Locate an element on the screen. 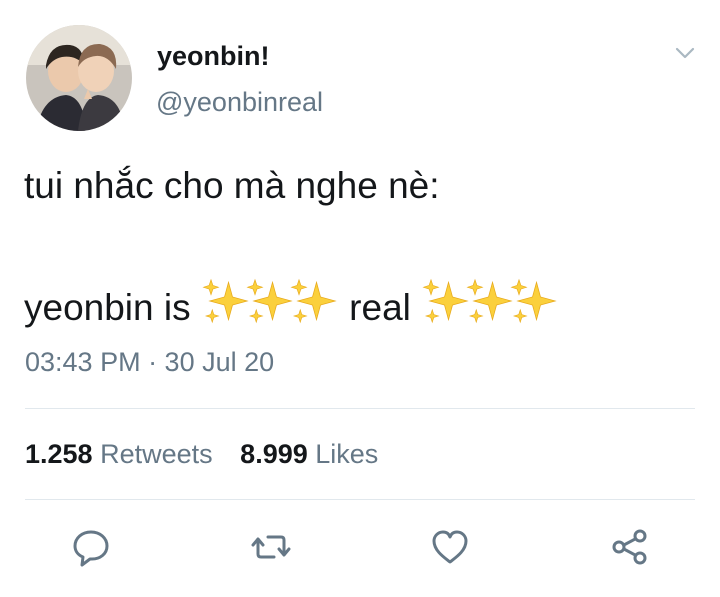  display-name: yeonbin! is located at coordinates (213, 56).